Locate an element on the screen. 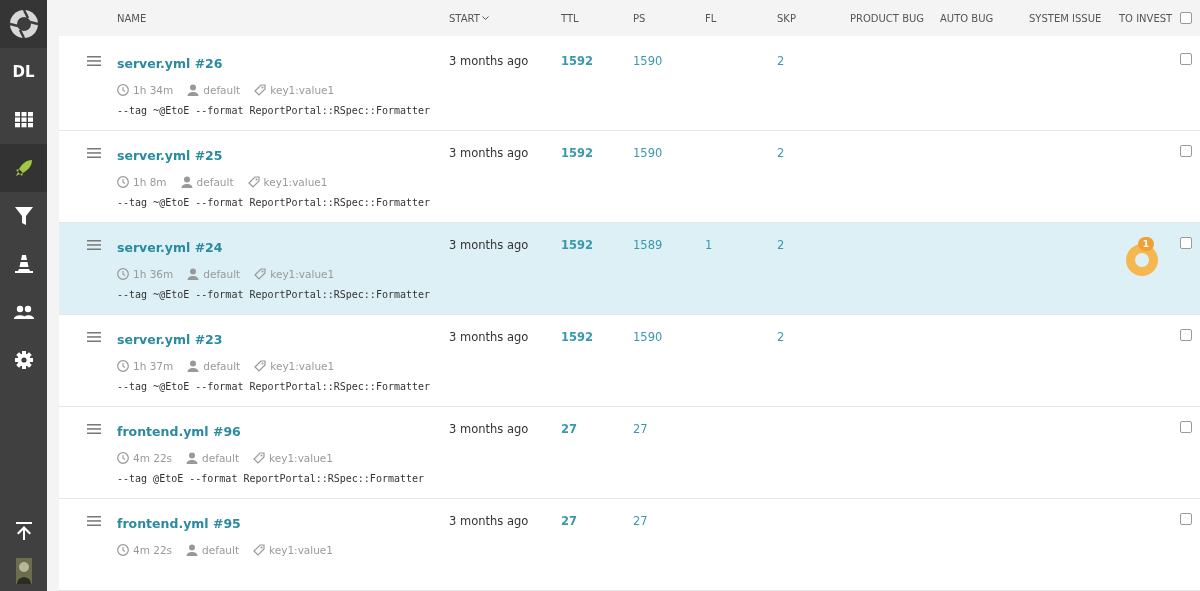  failed-count: 1 is located at coordinates (741, 245).